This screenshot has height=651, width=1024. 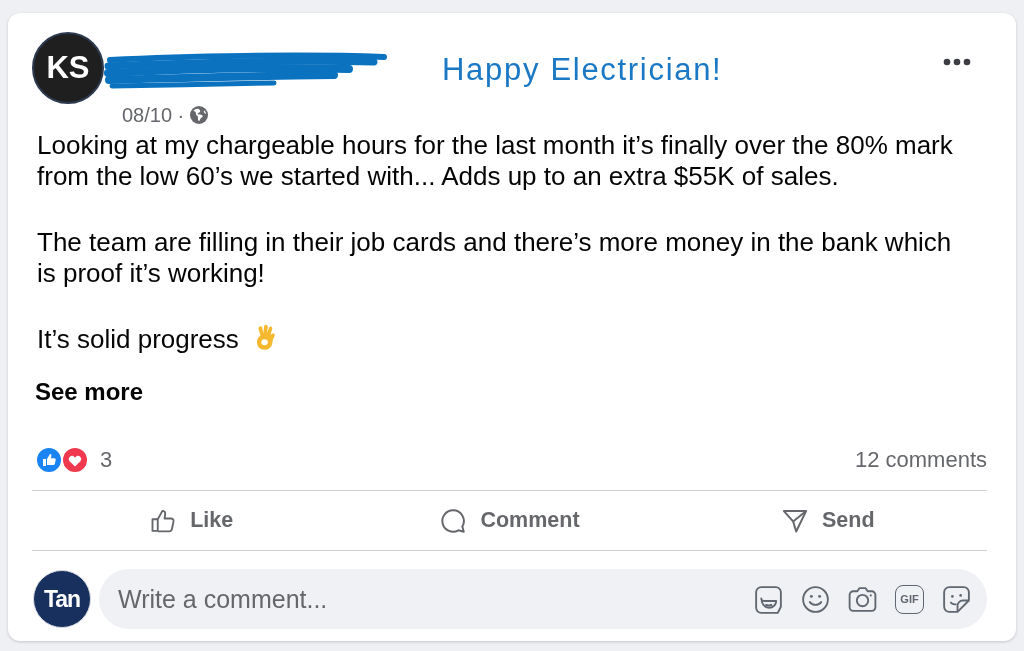 I want to click on comments-count-link: 12 comments, so click(x=920, y=460).